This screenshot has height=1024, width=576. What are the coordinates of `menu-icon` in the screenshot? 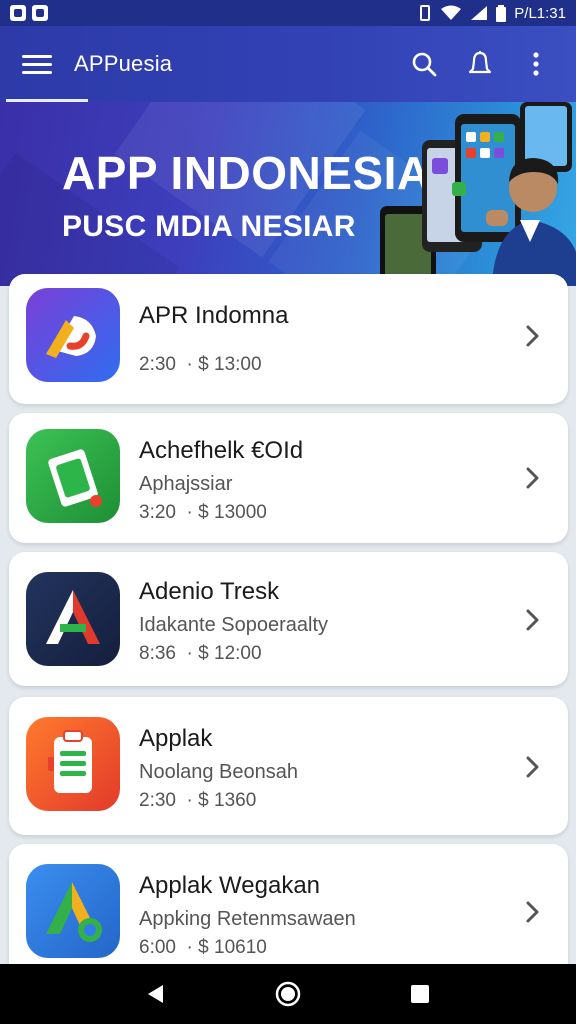 It's located at (41, 64).